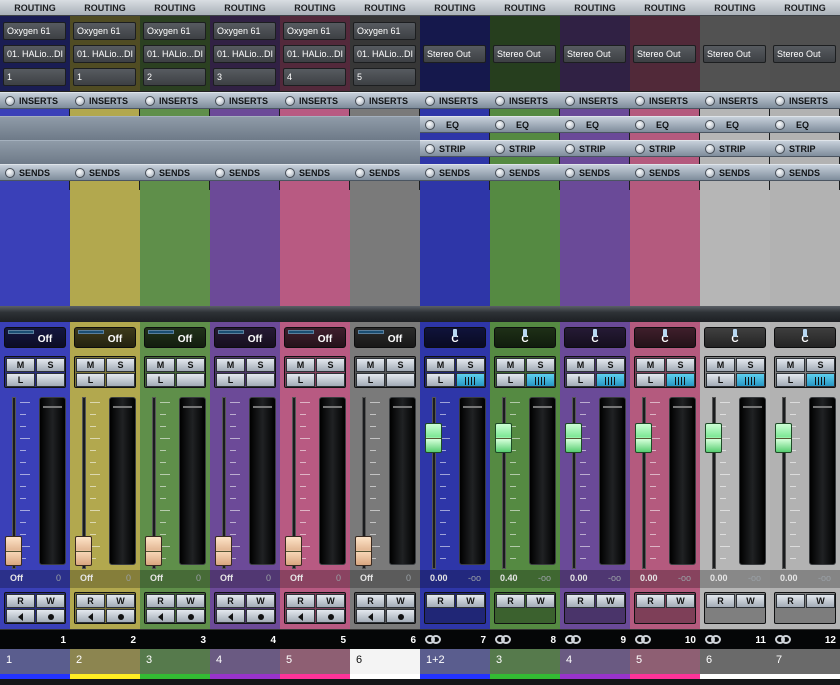  Describe the element at coordinates (86, 578) in the screenshot. I see `volume-value: Off` at that location.